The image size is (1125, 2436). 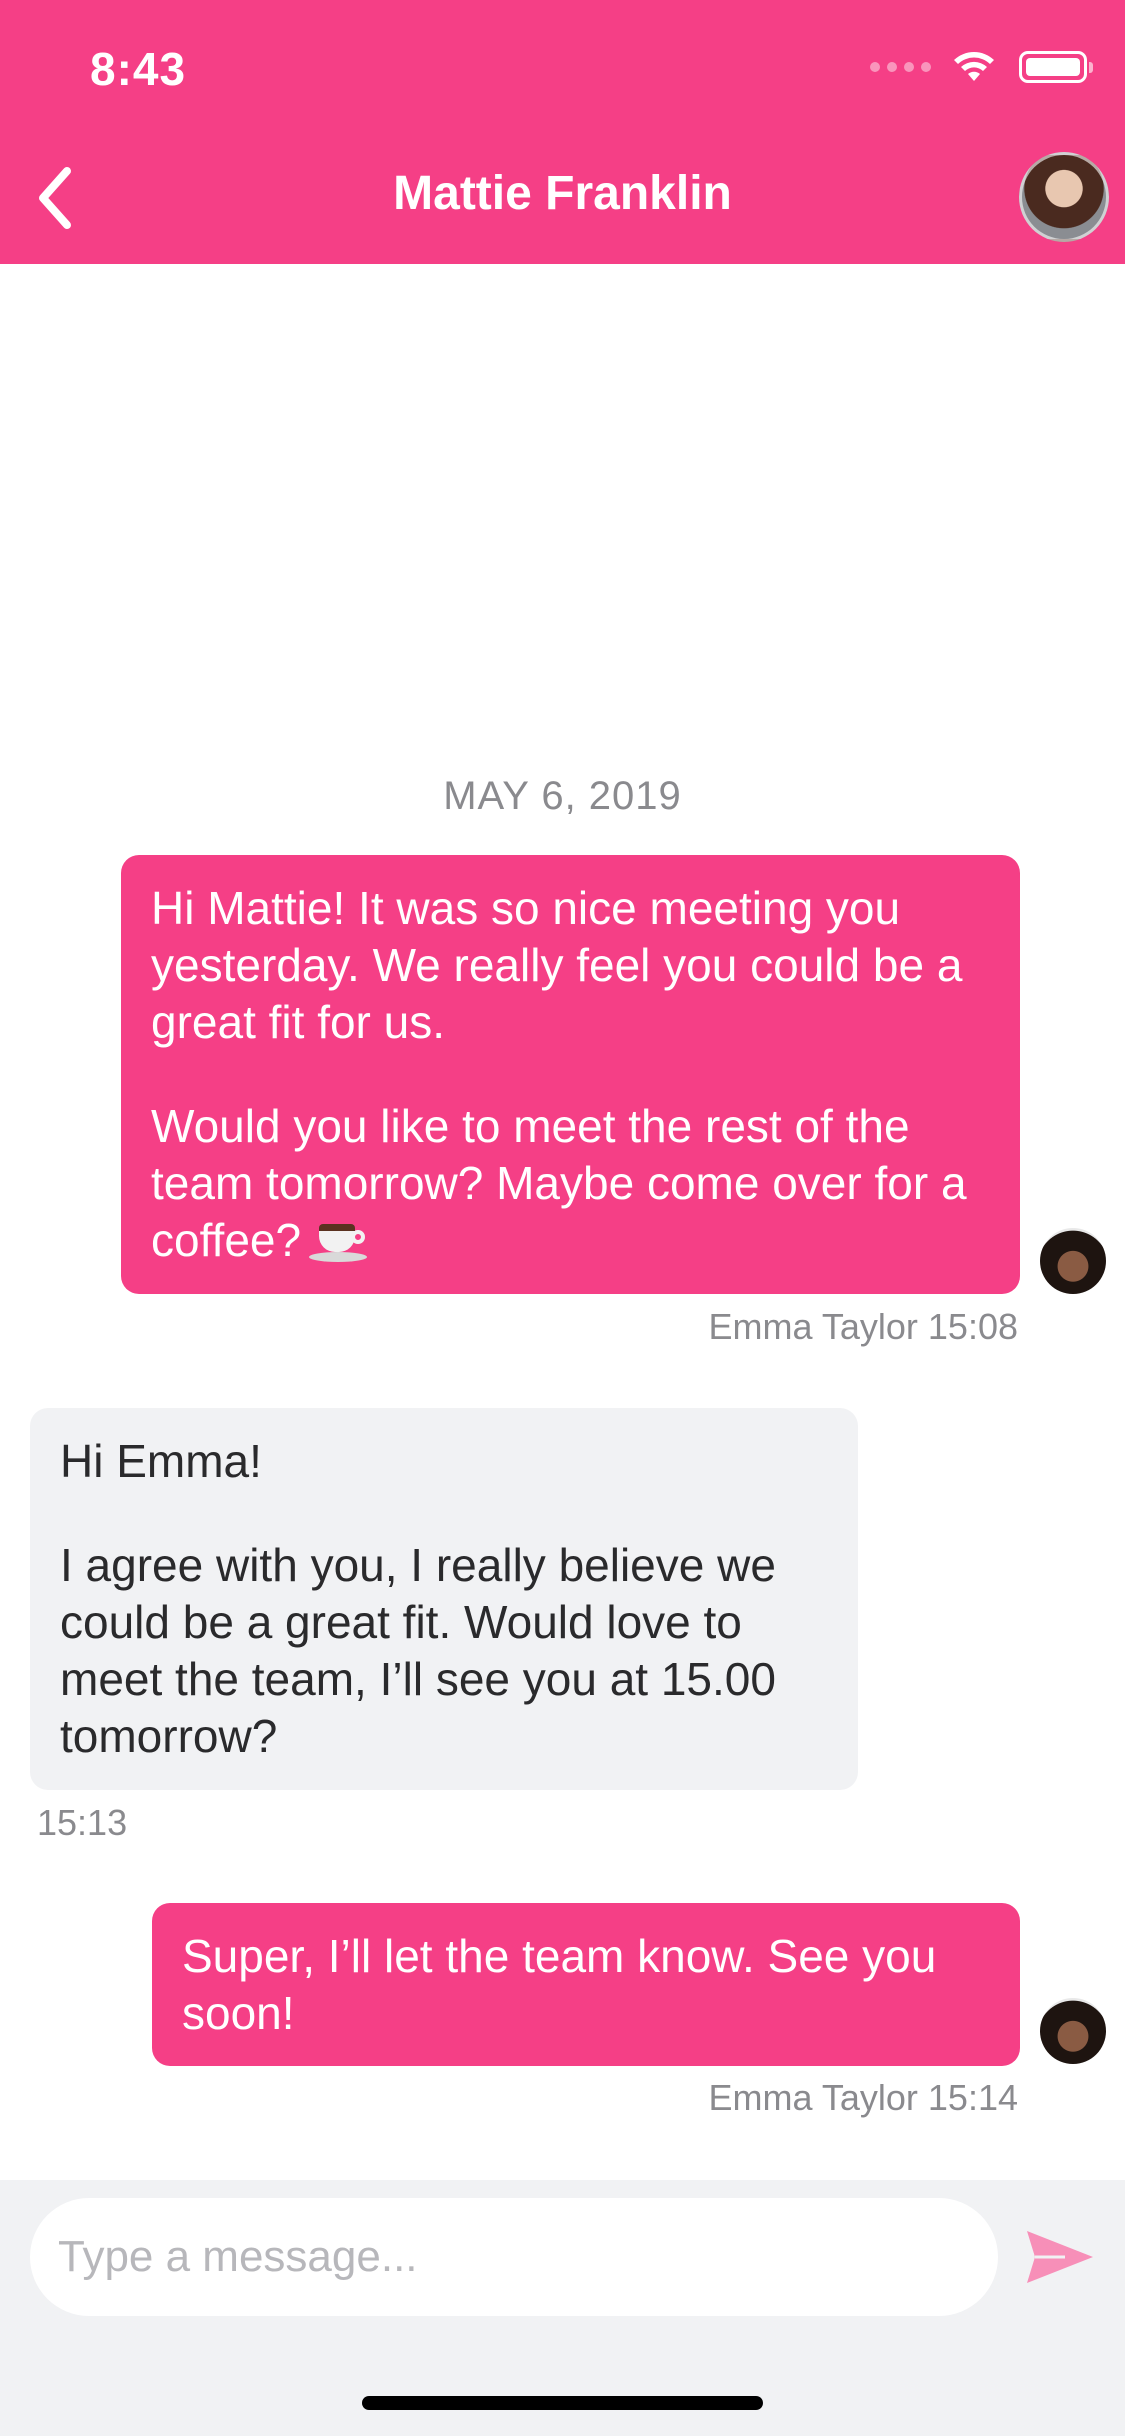 I want to click on message-text: Hi Emma!, so click(x=161, y=1461).